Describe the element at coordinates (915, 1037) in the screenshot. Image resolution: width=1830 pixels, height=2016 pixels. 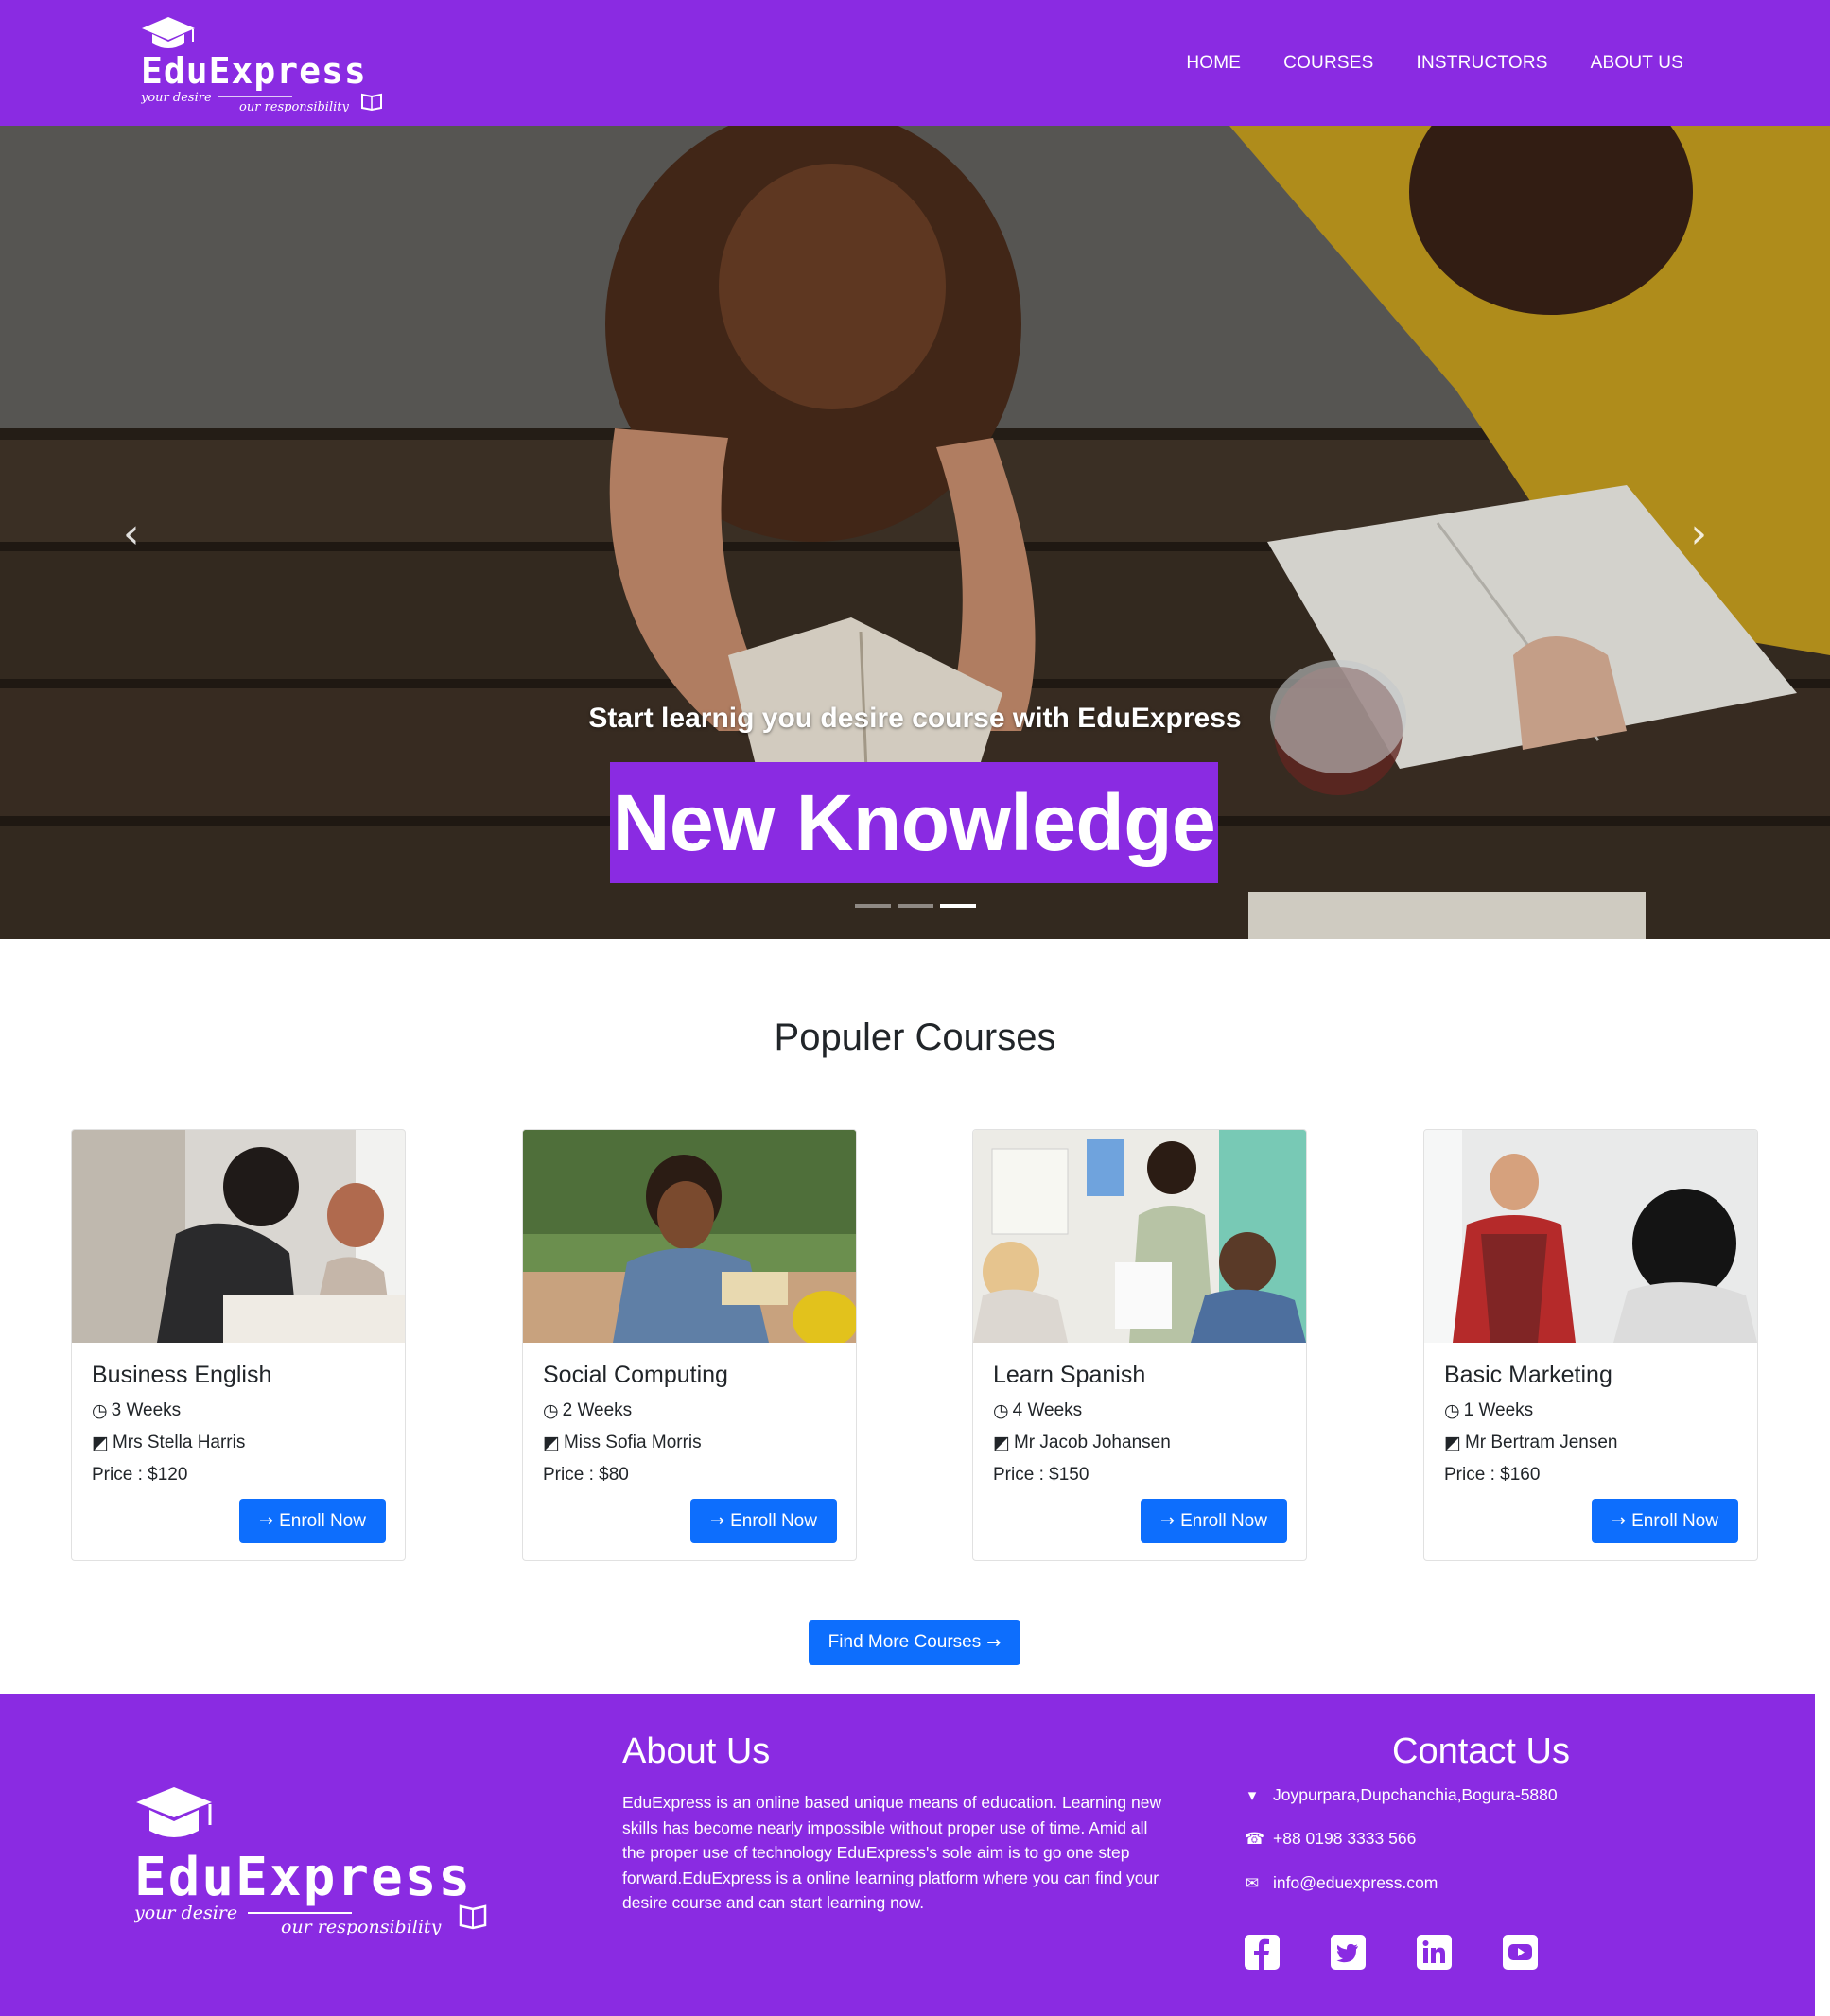
I see `courses-section-title: Populer Courses` at that location.